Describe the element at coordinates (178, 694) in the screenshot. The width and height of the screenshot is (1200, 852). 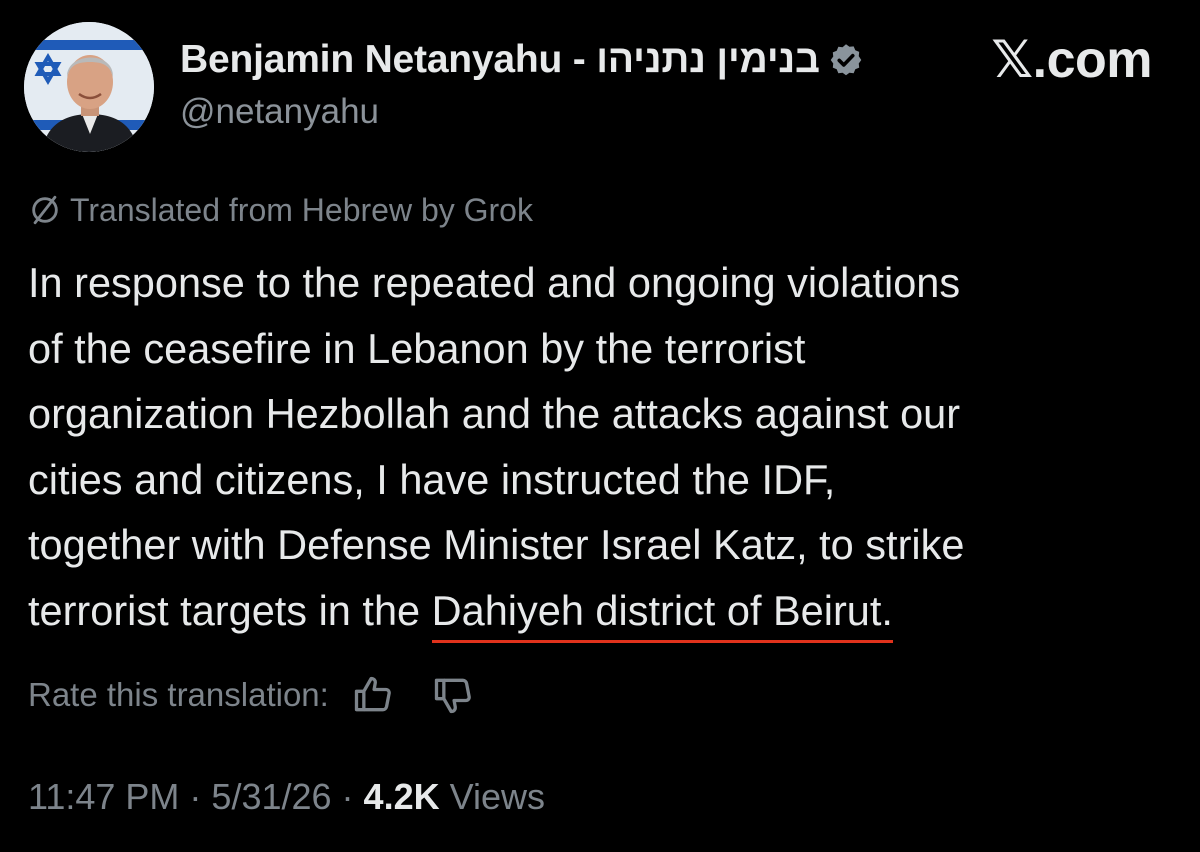
I see `rate-translation-label: Rate this translation:` at that location.